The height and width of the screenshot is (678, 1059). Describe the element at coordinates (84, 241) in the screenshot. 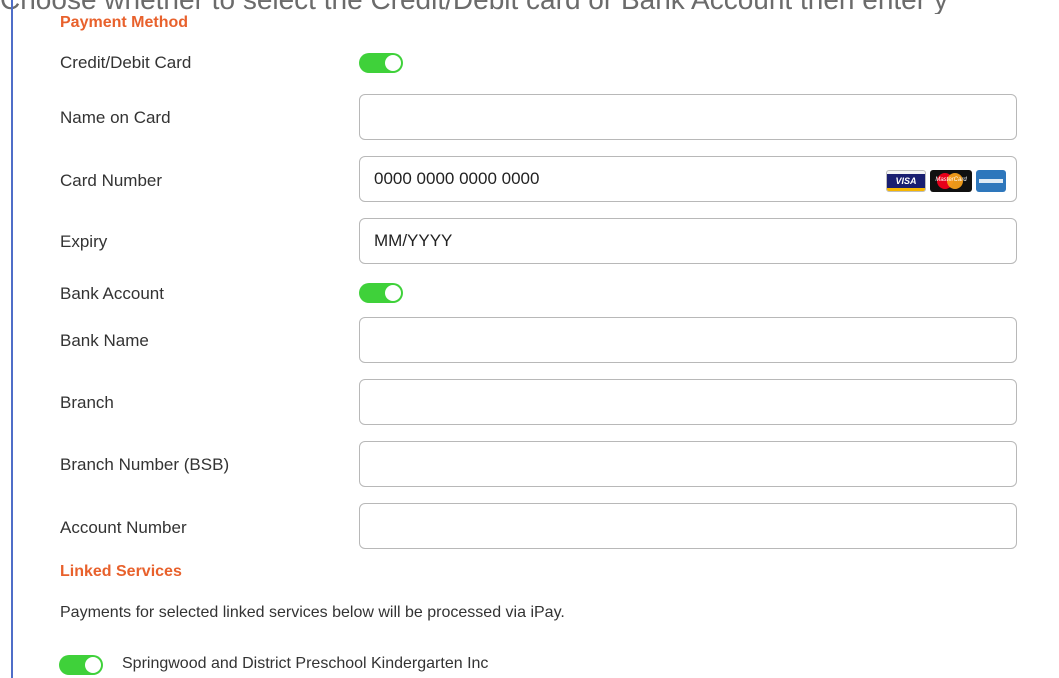

I see `expiry-label: Expiry` at that location.